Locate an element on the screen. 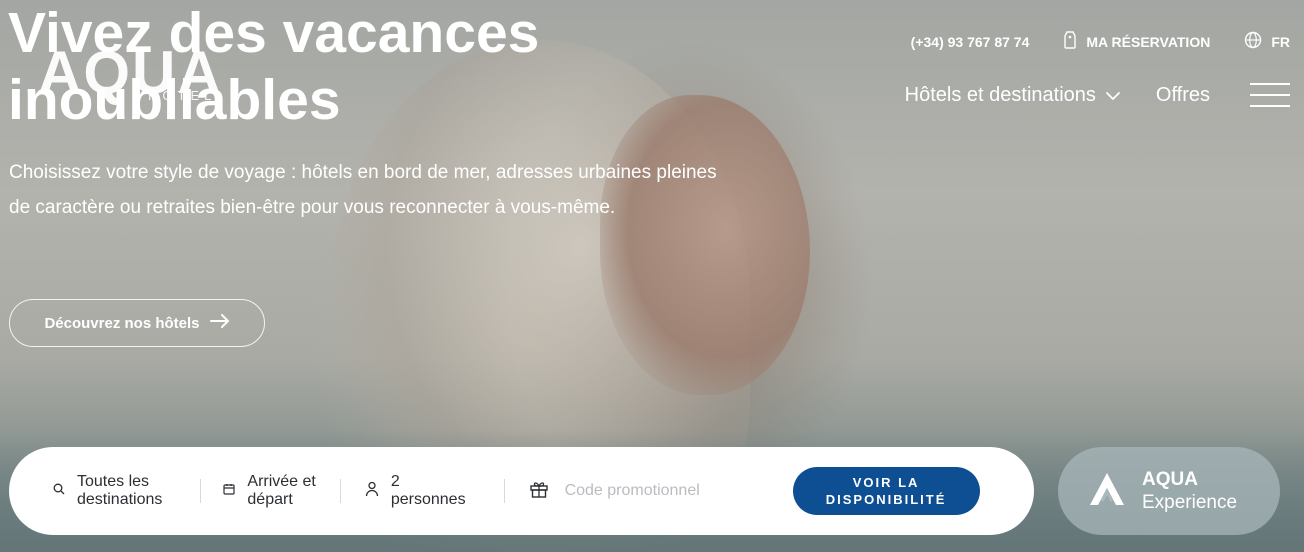 This screenshot has height=552, width=1304. calendar-icon is located at coordinates (229, 491).